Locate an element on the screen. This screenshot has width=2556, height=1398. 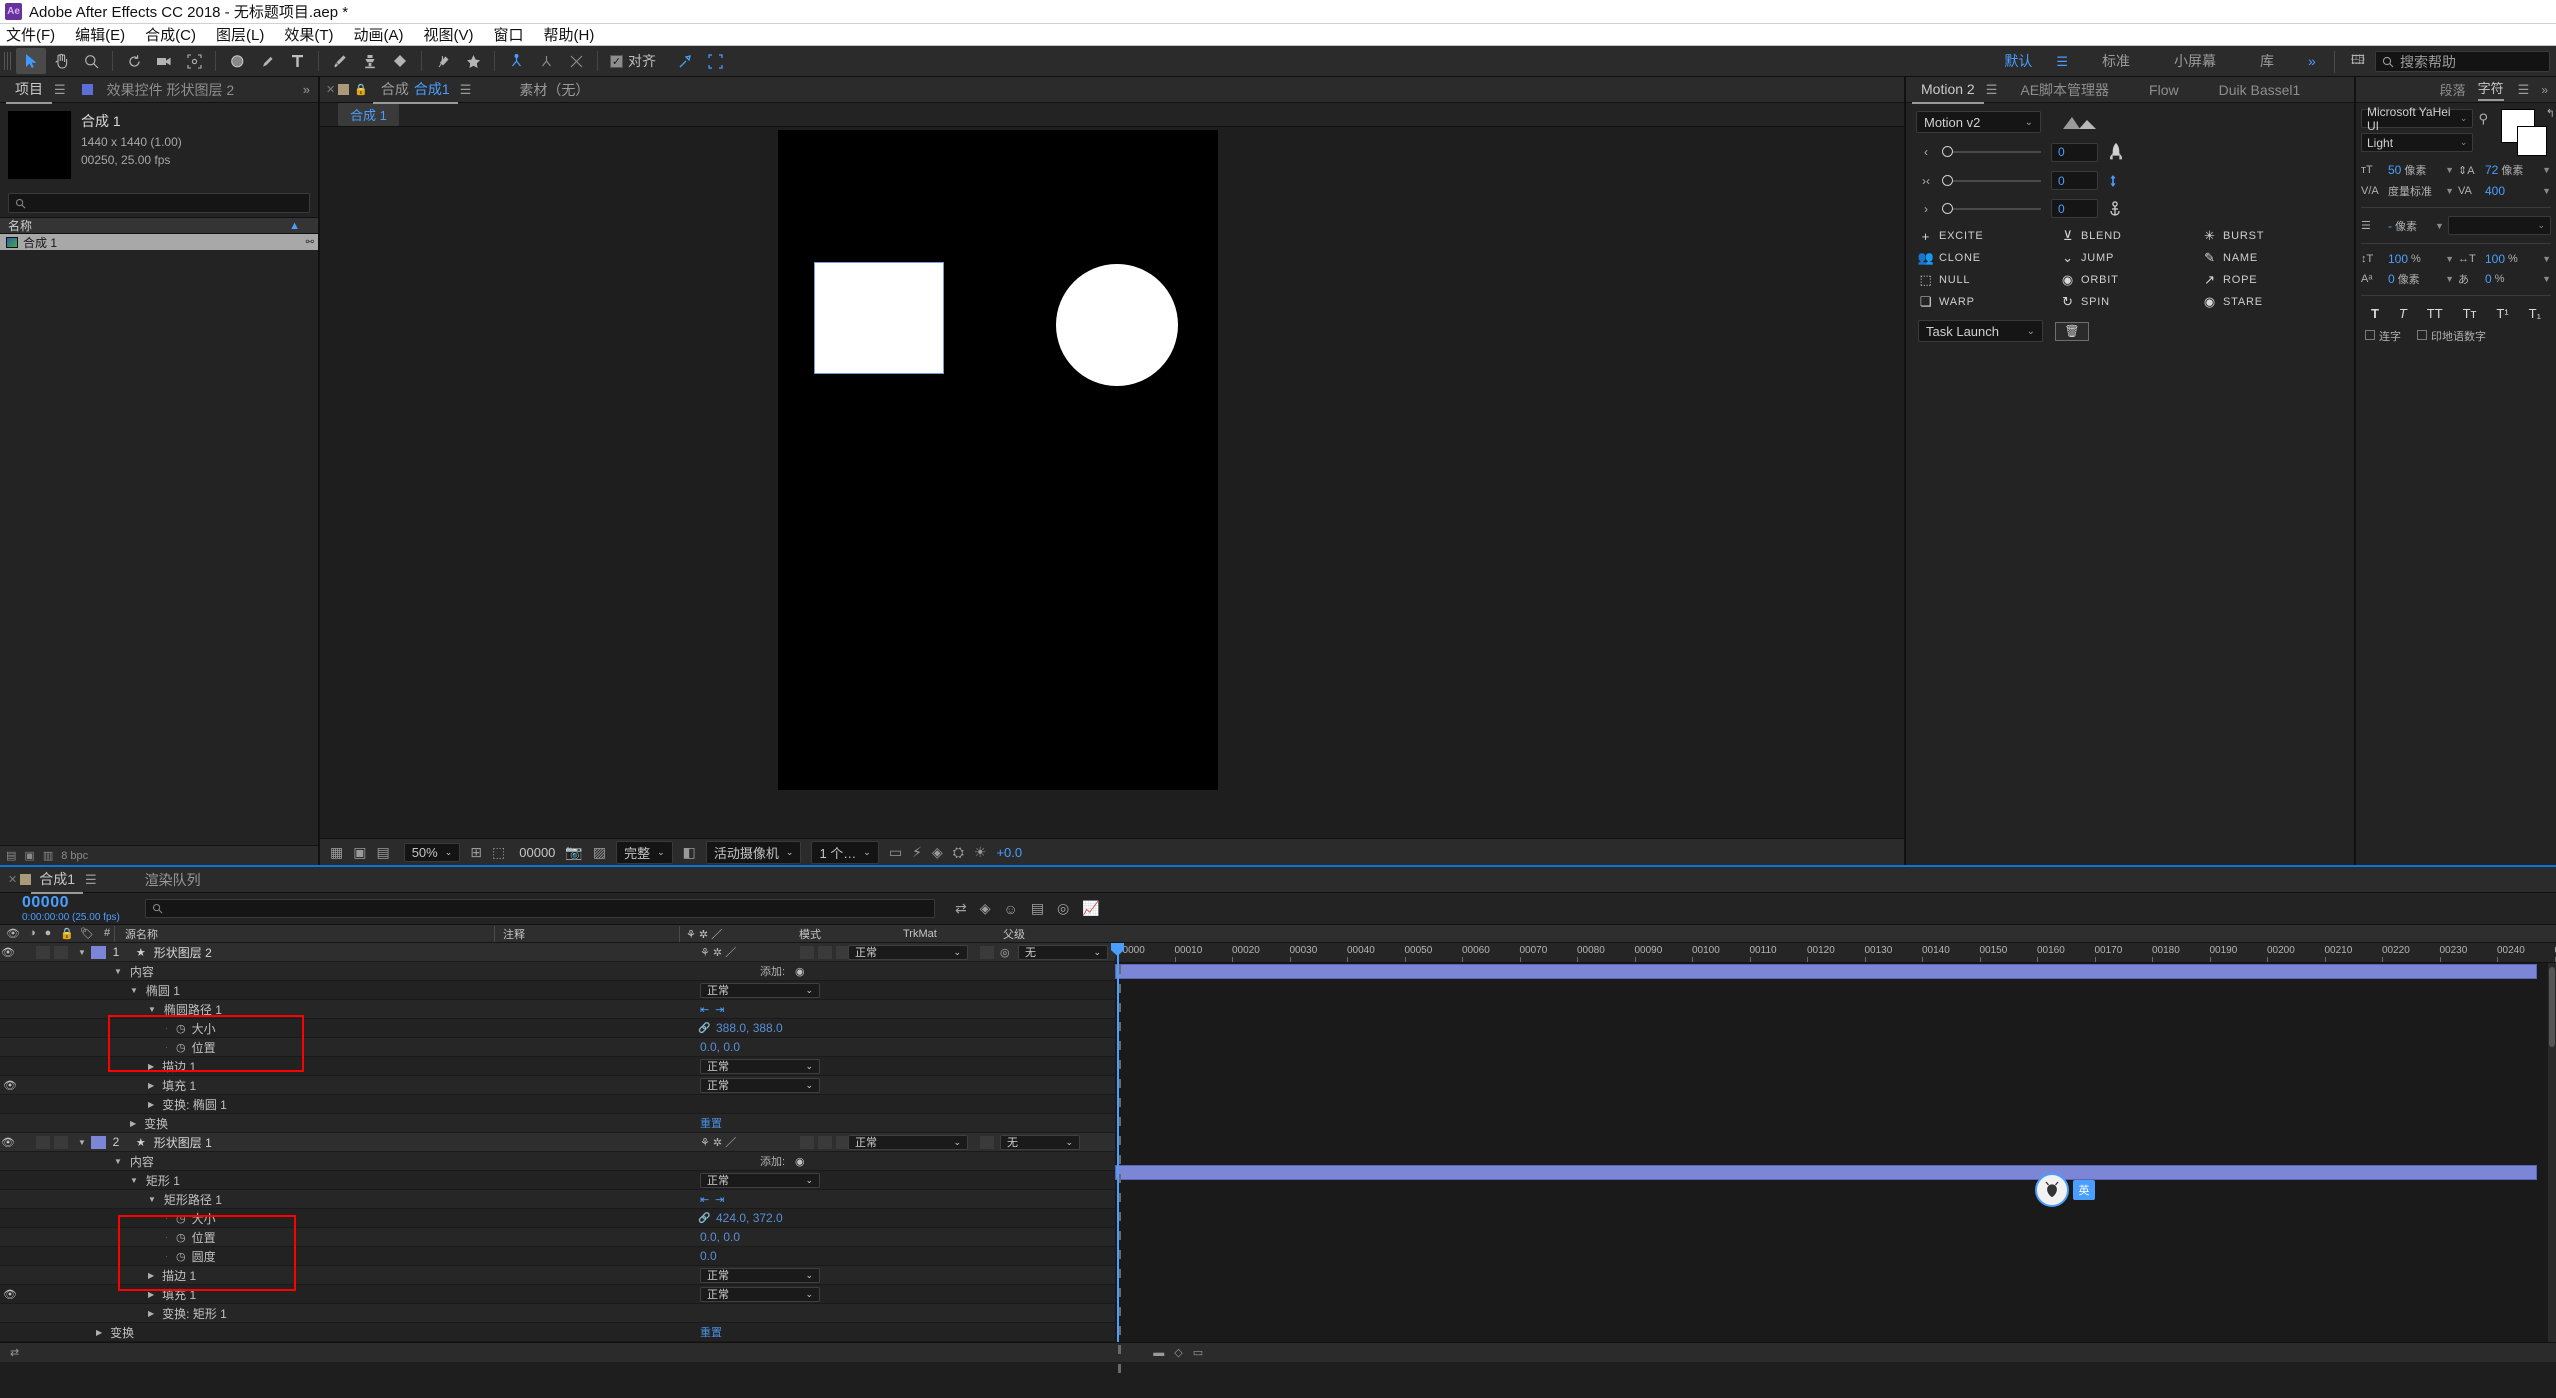
trkmat-header: TrkMat is located at coordinates (947, 934).